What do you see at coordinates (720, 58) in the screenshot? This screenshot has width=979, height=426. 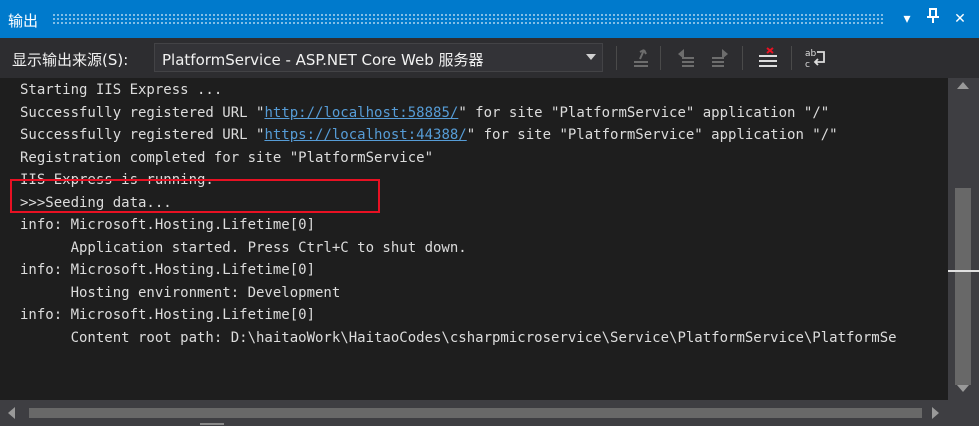 I see `next-message-icon` at bounding box center [720, 58].